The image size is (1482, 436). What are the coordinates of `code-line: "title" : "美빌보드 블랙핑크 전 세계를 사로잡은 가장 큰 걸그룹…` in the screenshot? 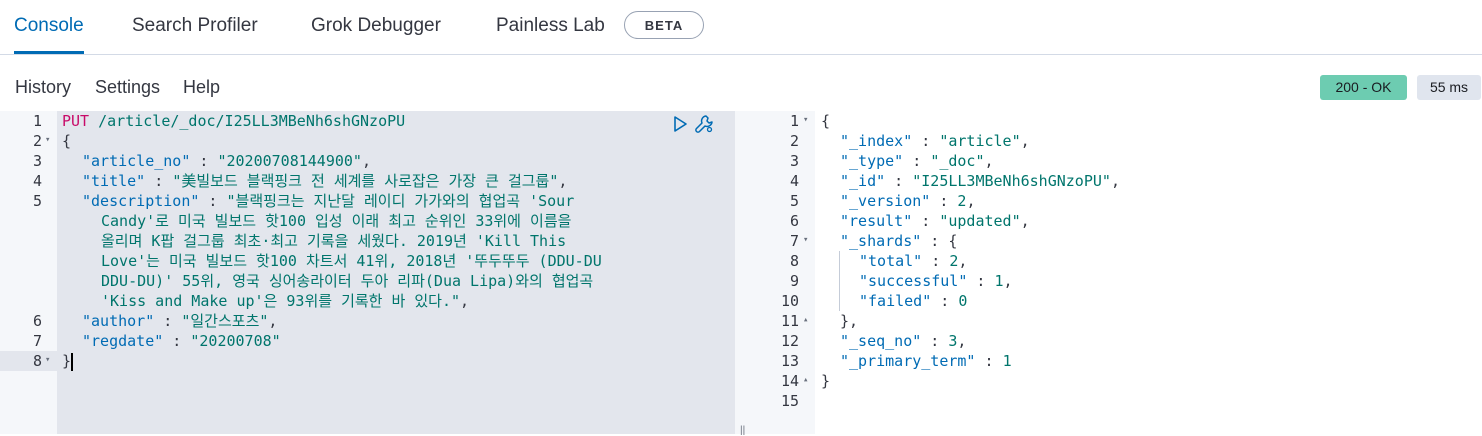 It's located at (324, 181).